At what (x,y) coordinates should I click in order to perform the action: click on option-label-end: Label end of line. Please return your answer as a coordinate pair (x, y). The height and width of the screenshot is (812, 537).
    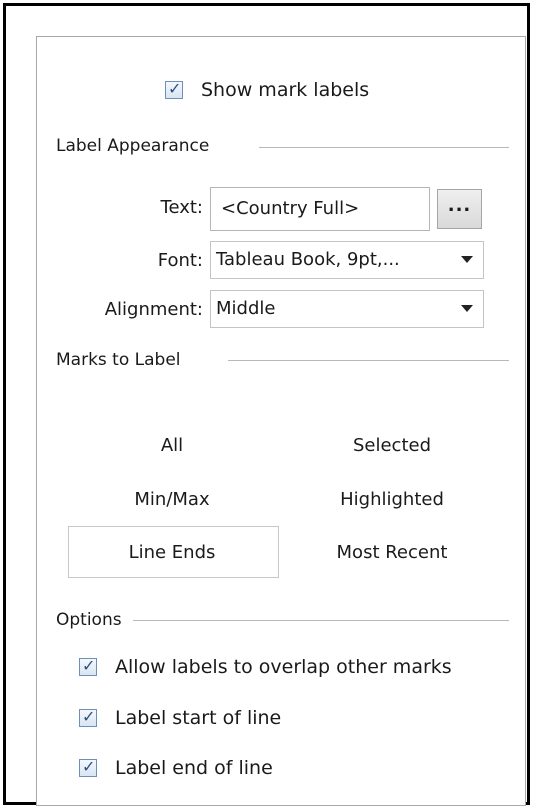
    Looking at the image, I should click on (229, 769).